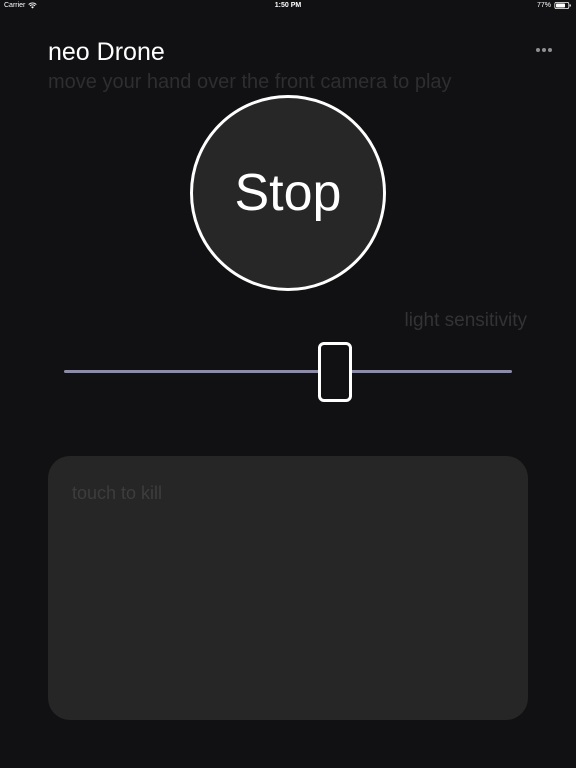 Image resolution: width=576 pixels, height=768 pixels. What do you see at coordinates (544, 50) in the screenshot?
I see `more-options-icon` at bounding box center [544, 50].